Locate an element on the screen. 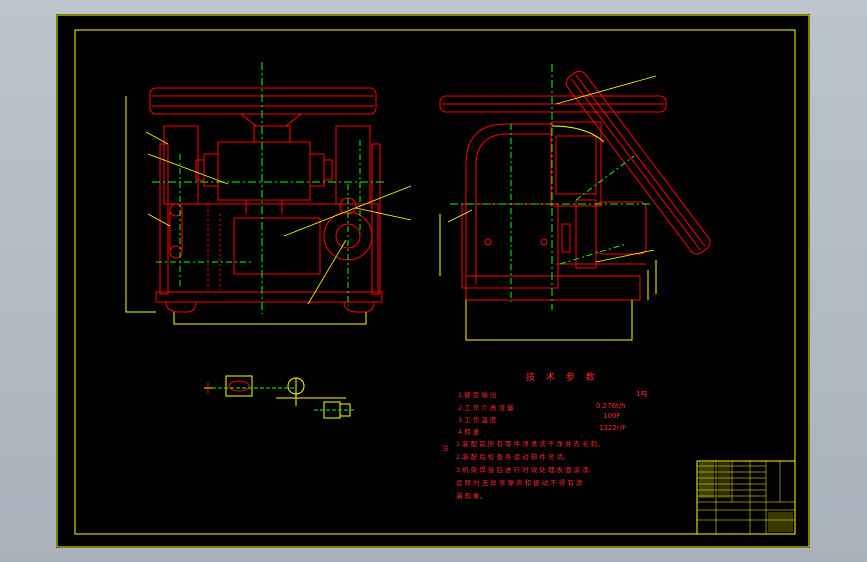 Image resolution: width=867 pixels, height=562 pixels. note-line: 漏 现 象。 is located at coordinates (471, 496).